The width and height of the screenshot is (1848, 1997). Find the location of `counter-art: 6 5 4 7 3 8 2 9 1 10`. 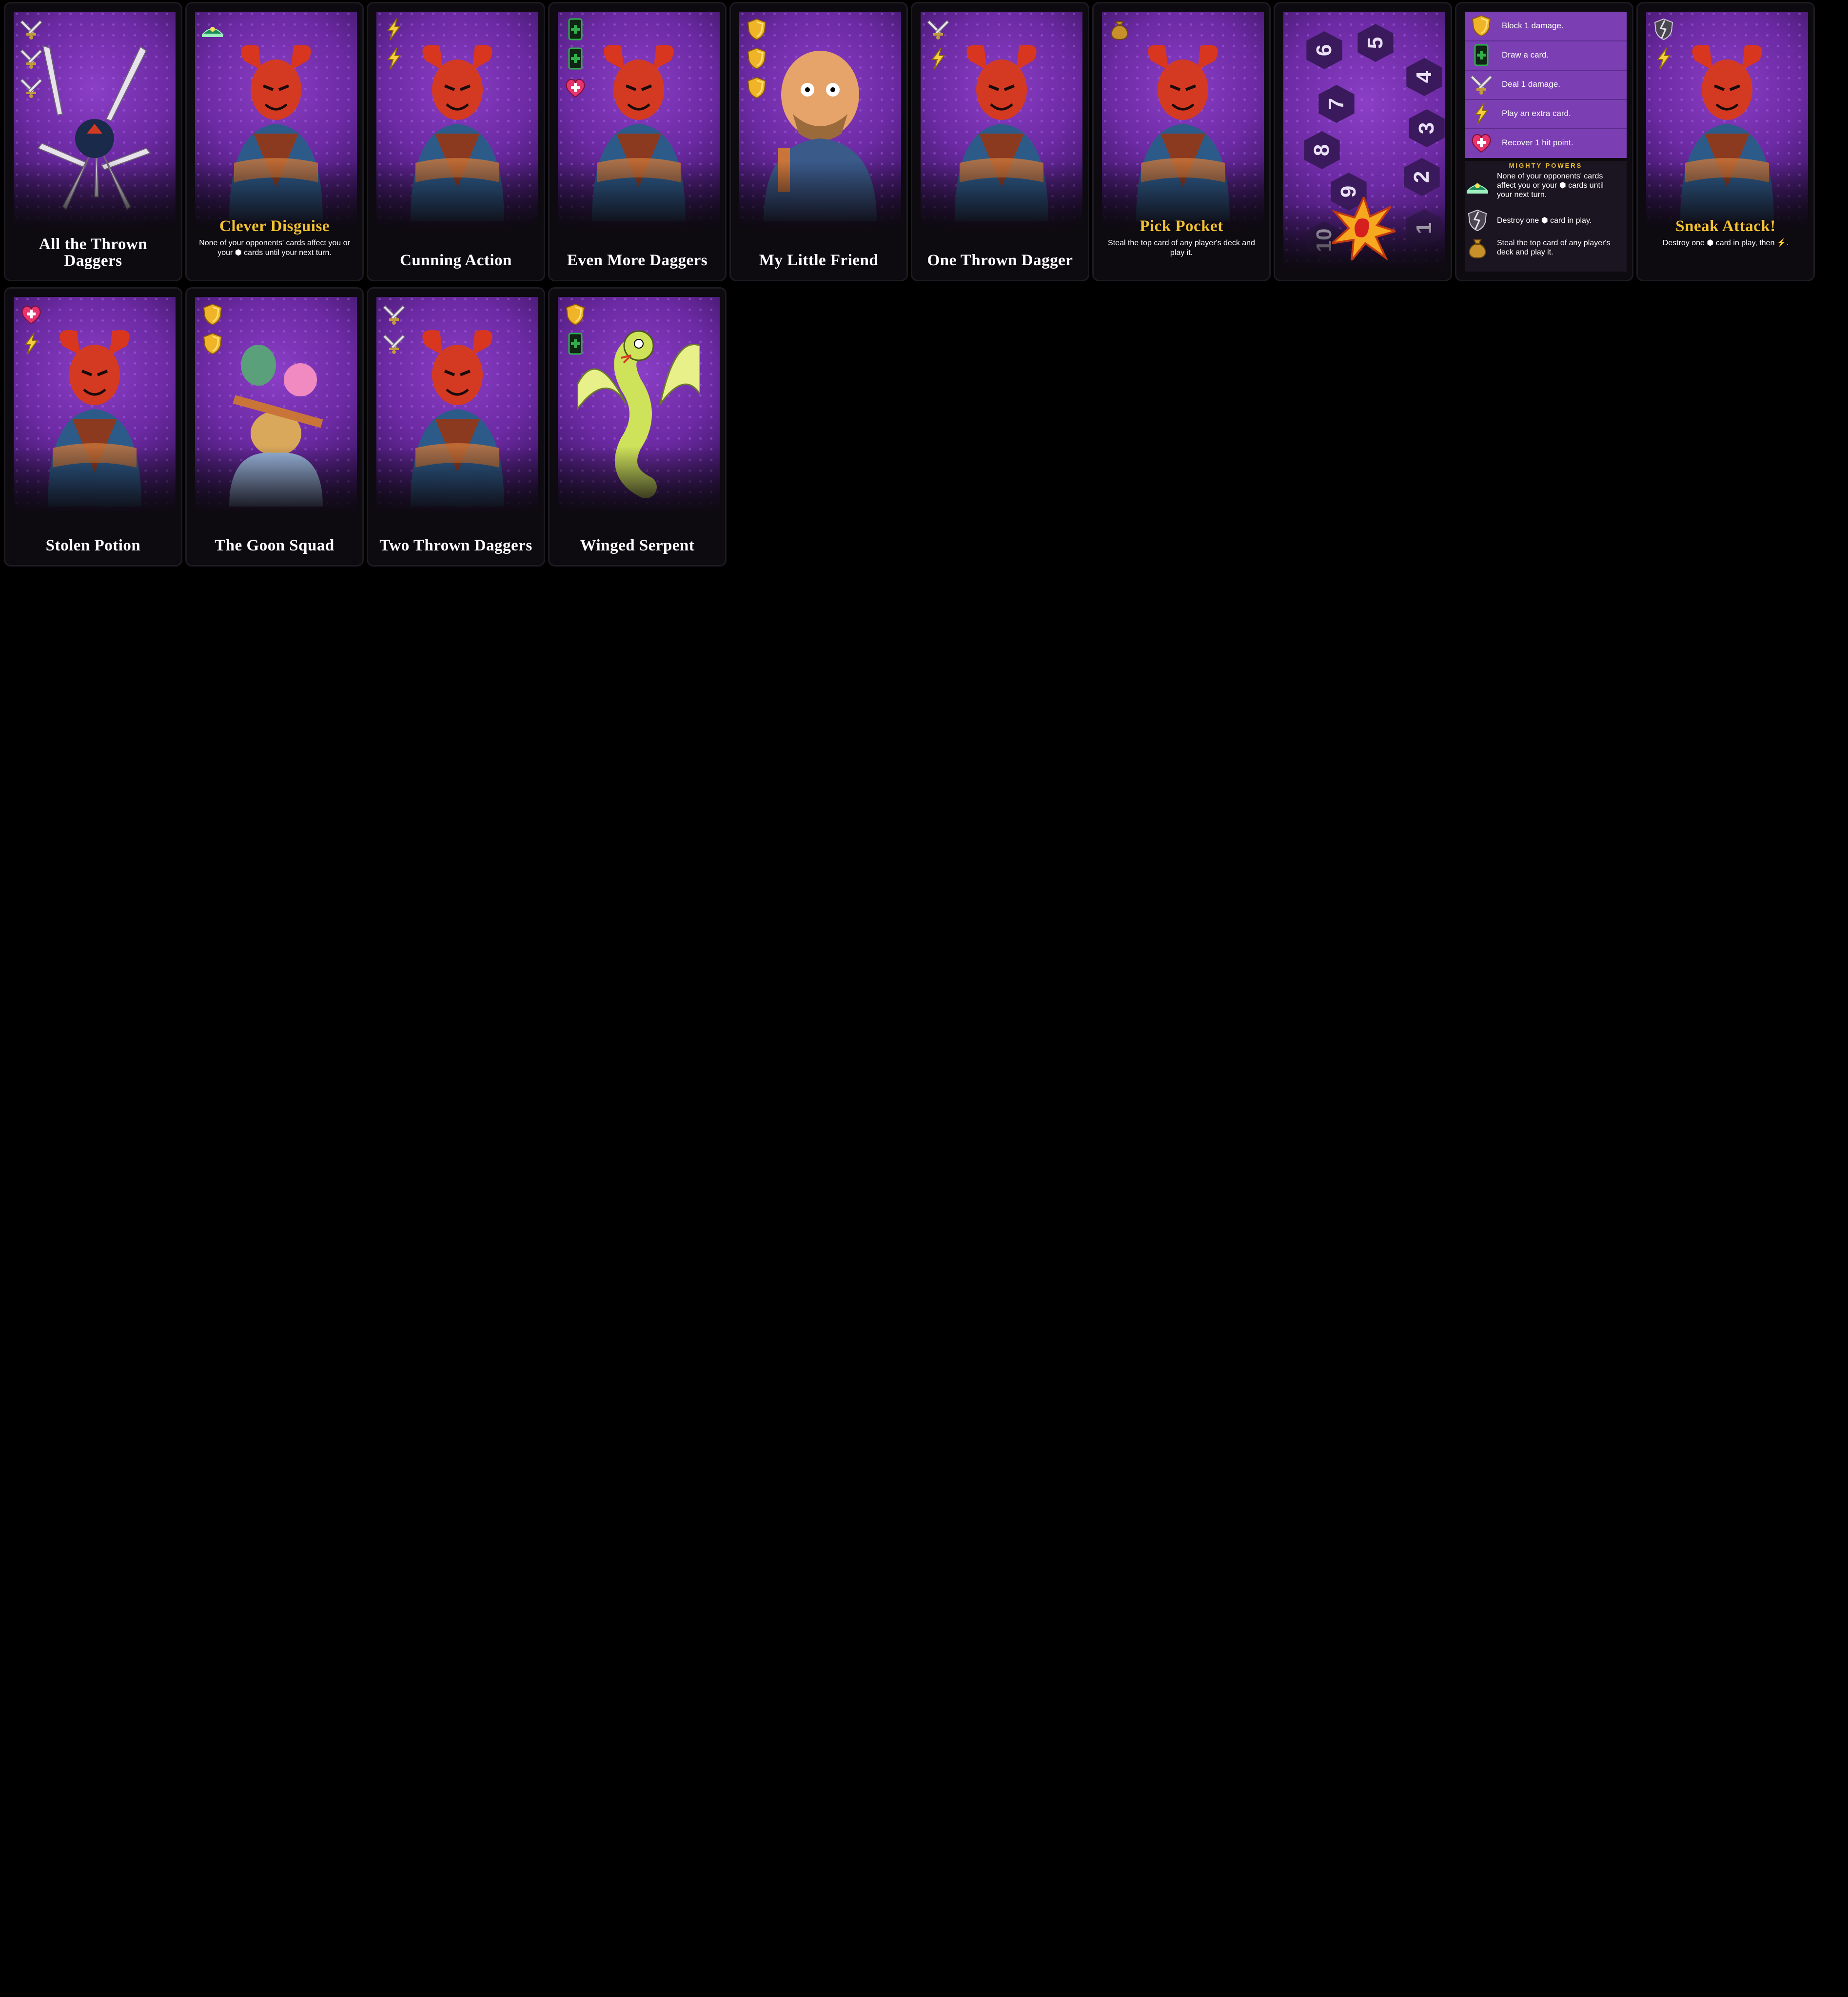

counter-art: 6 5 4 7 3 8 2 9 1 10 is located at coordinates (1364, 142).